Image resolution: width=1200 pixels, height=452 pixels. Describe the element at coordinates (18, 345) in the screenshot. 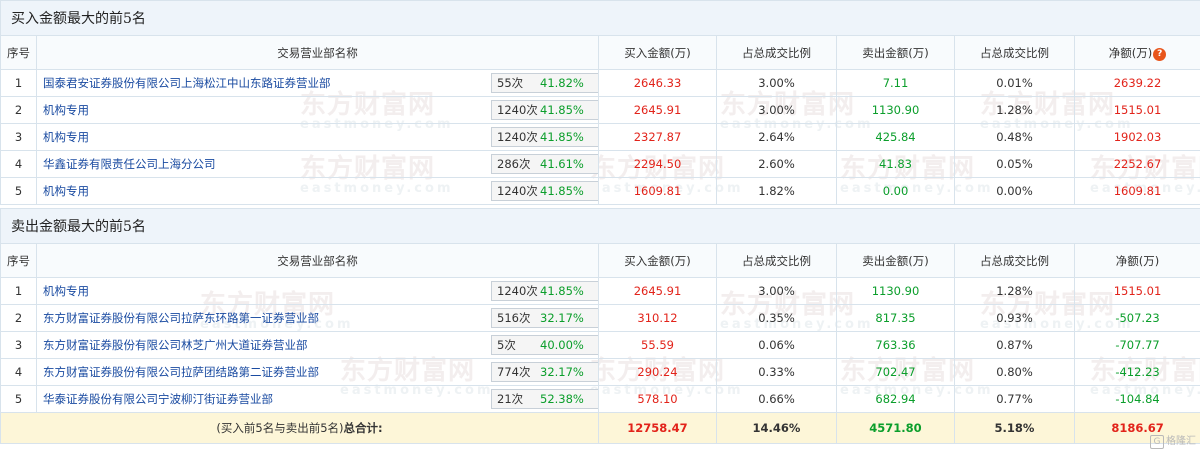

I see `row-index: 3` at that location.